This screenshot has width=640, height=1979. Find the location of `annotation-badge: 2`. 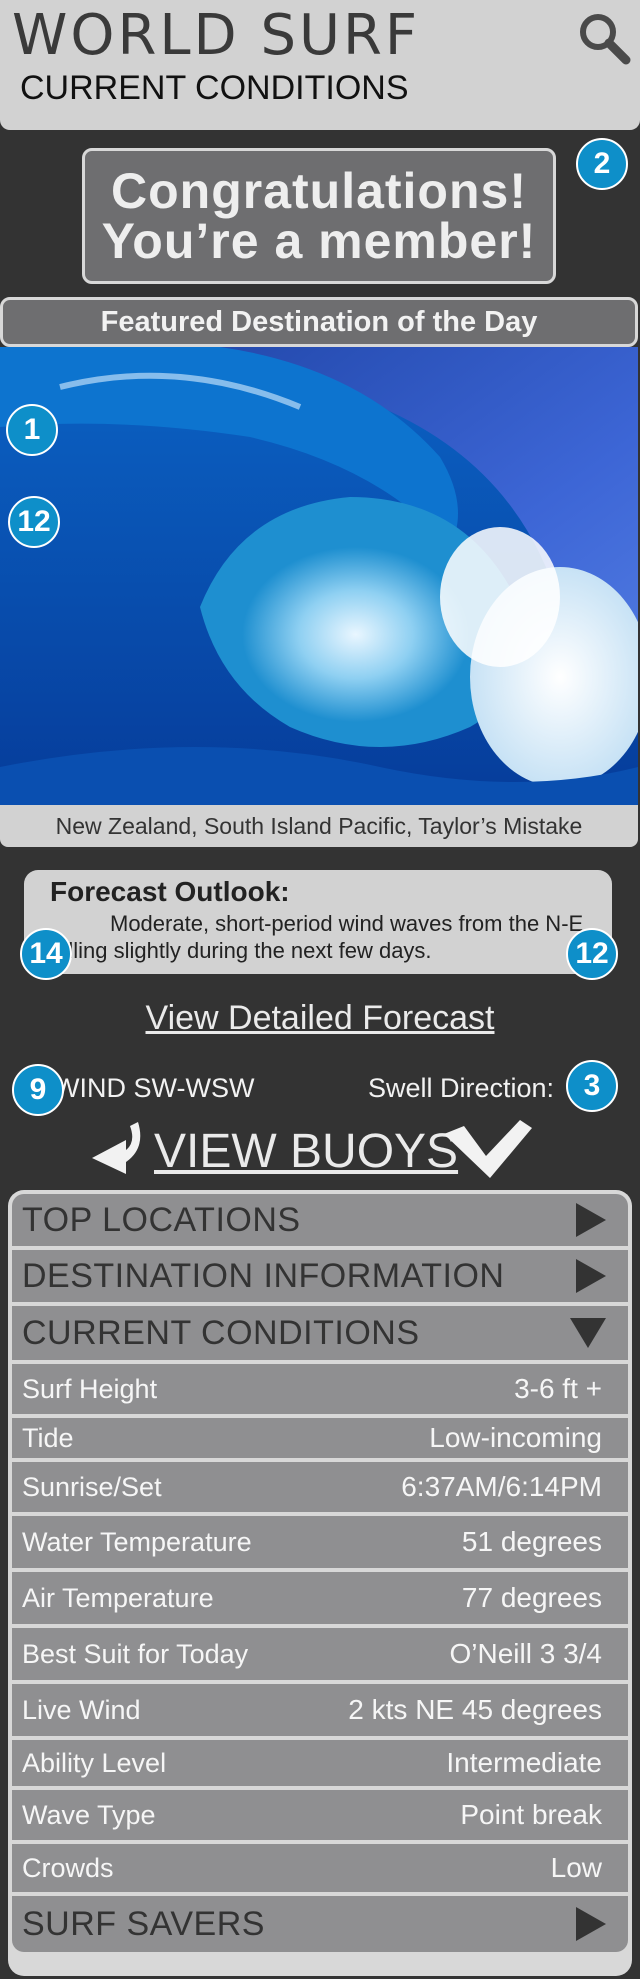

annotation-badge: 2 is located at coordinates (602, 164).